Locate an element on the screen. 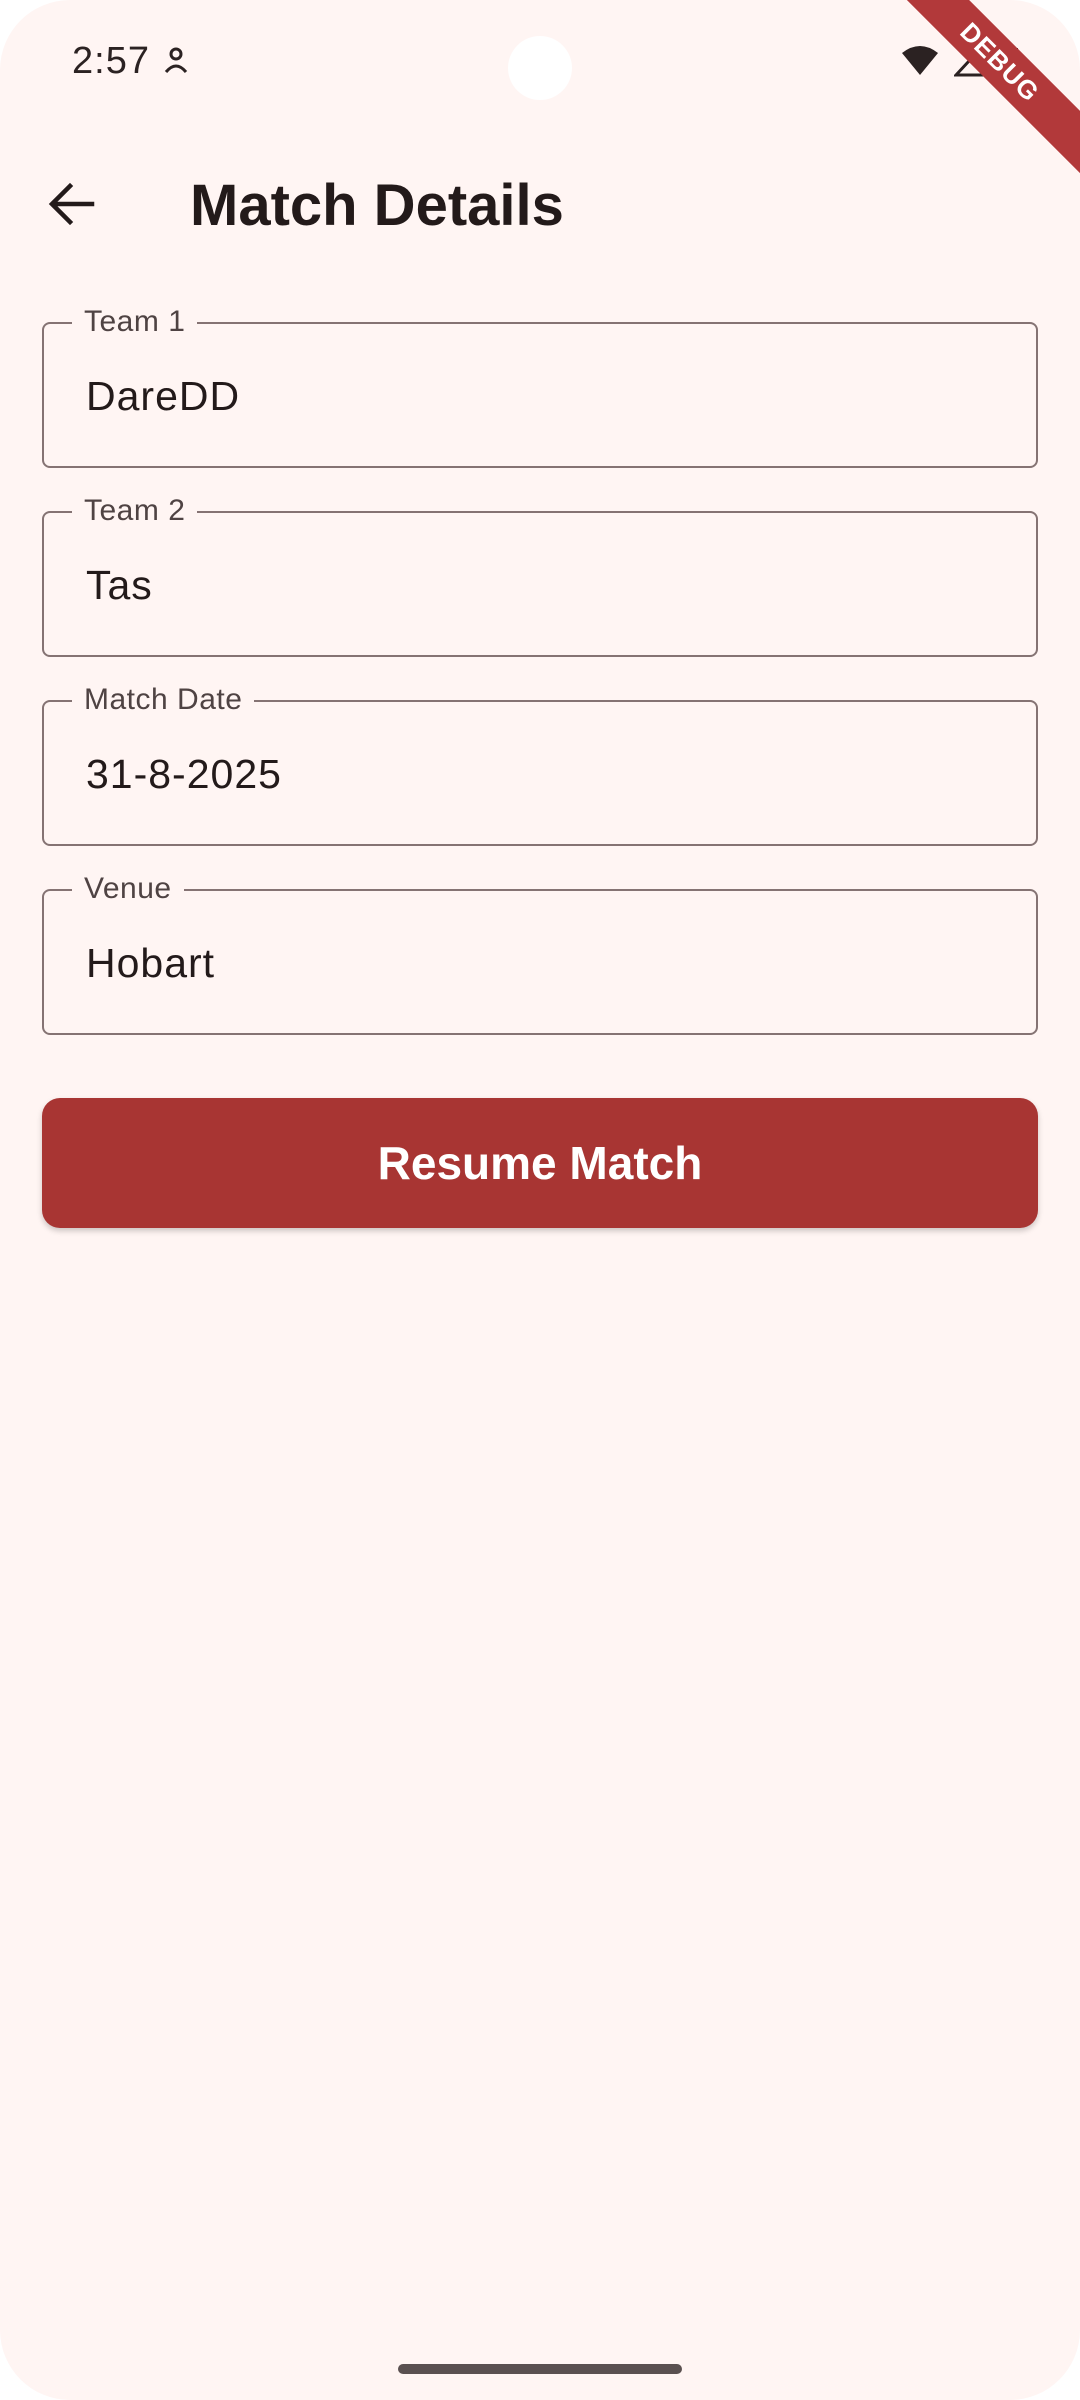 The height and width of the screenshot is (2400, 1080). camera-cutout is located at coordinates (540, 68).